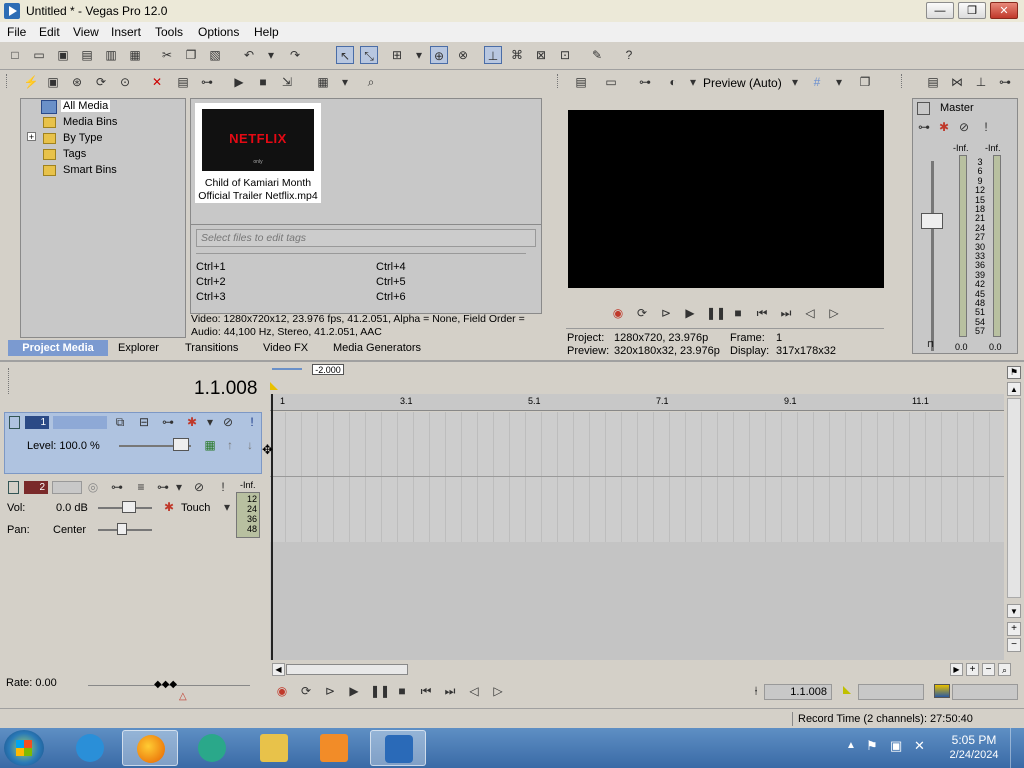 This screenshot has width=1024, height=768. Describe the element at coordinates (637, 509) in the screenshot. I see `audio-track-lane` at that location.